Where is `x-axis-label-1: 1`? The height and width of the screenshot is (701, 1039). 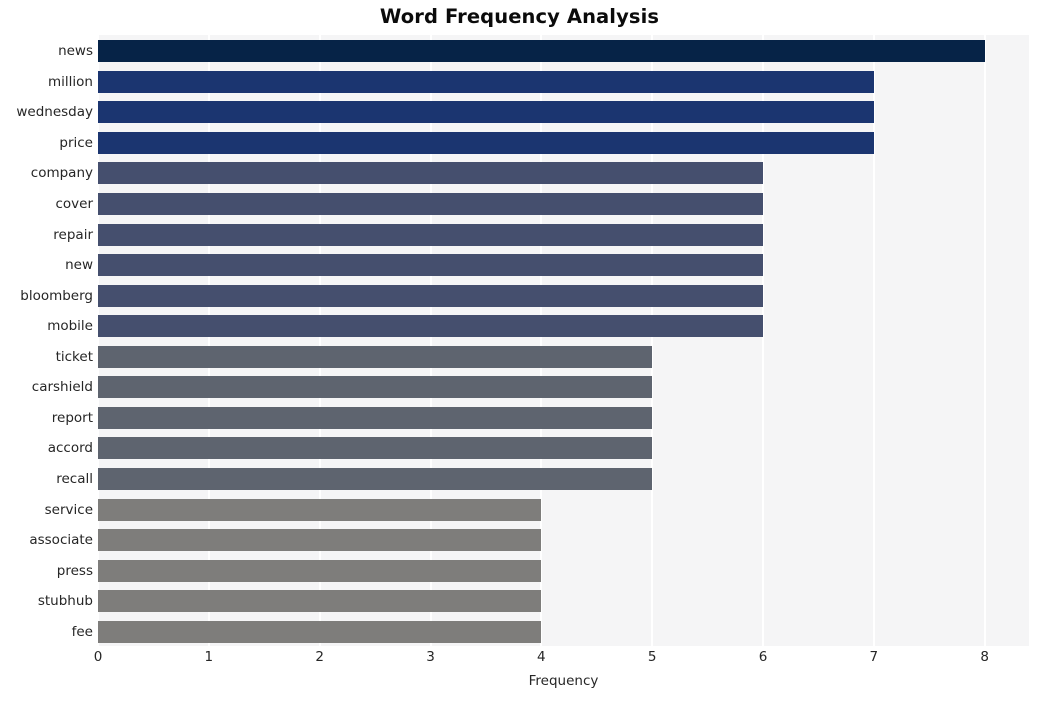
x-axis-label-1: 1 is located at coordinates (209, 657).